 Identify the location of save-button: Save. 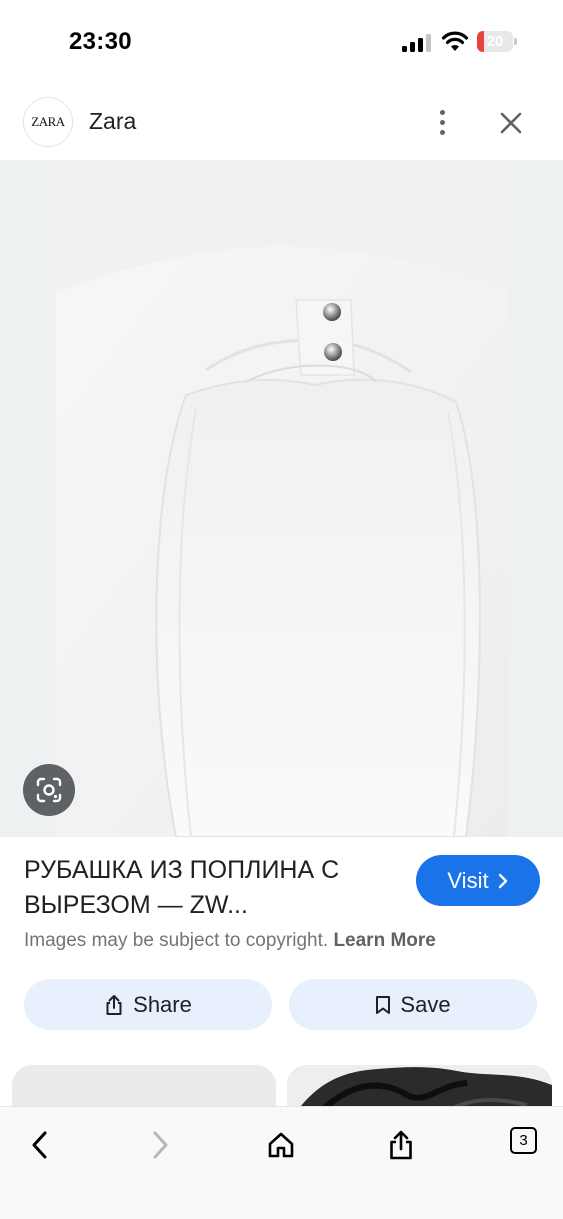
(413, 1004).